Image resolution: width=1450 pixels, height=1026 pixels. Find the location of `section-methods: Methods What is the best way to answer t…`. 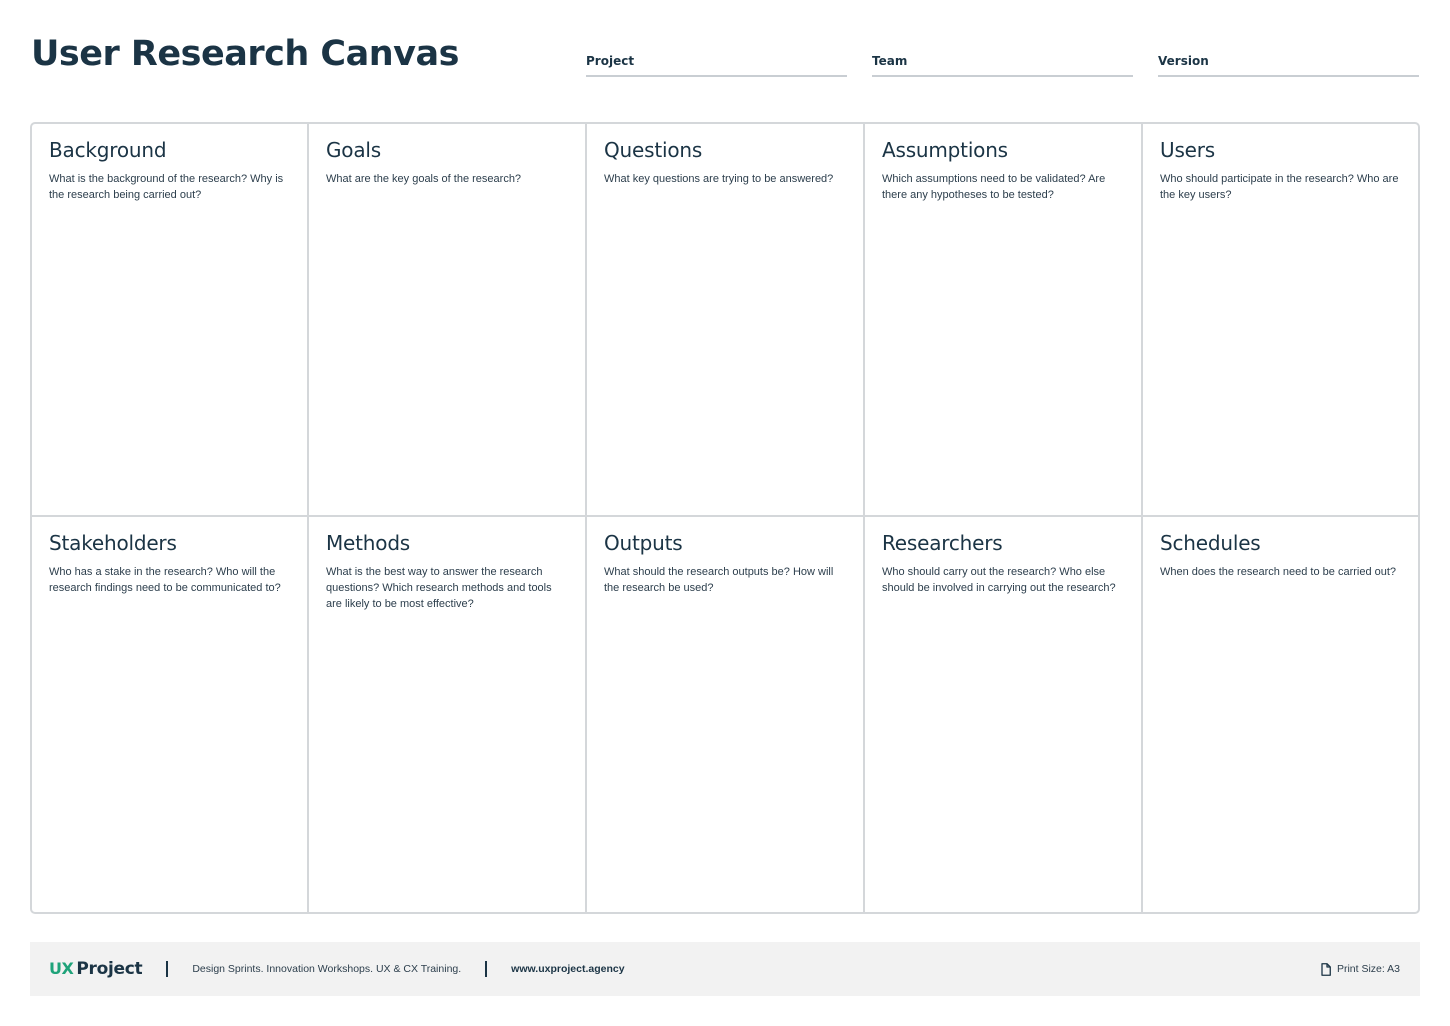

section-methods: Methods What is the best way to answer t… is located at coordinates (448, 714).